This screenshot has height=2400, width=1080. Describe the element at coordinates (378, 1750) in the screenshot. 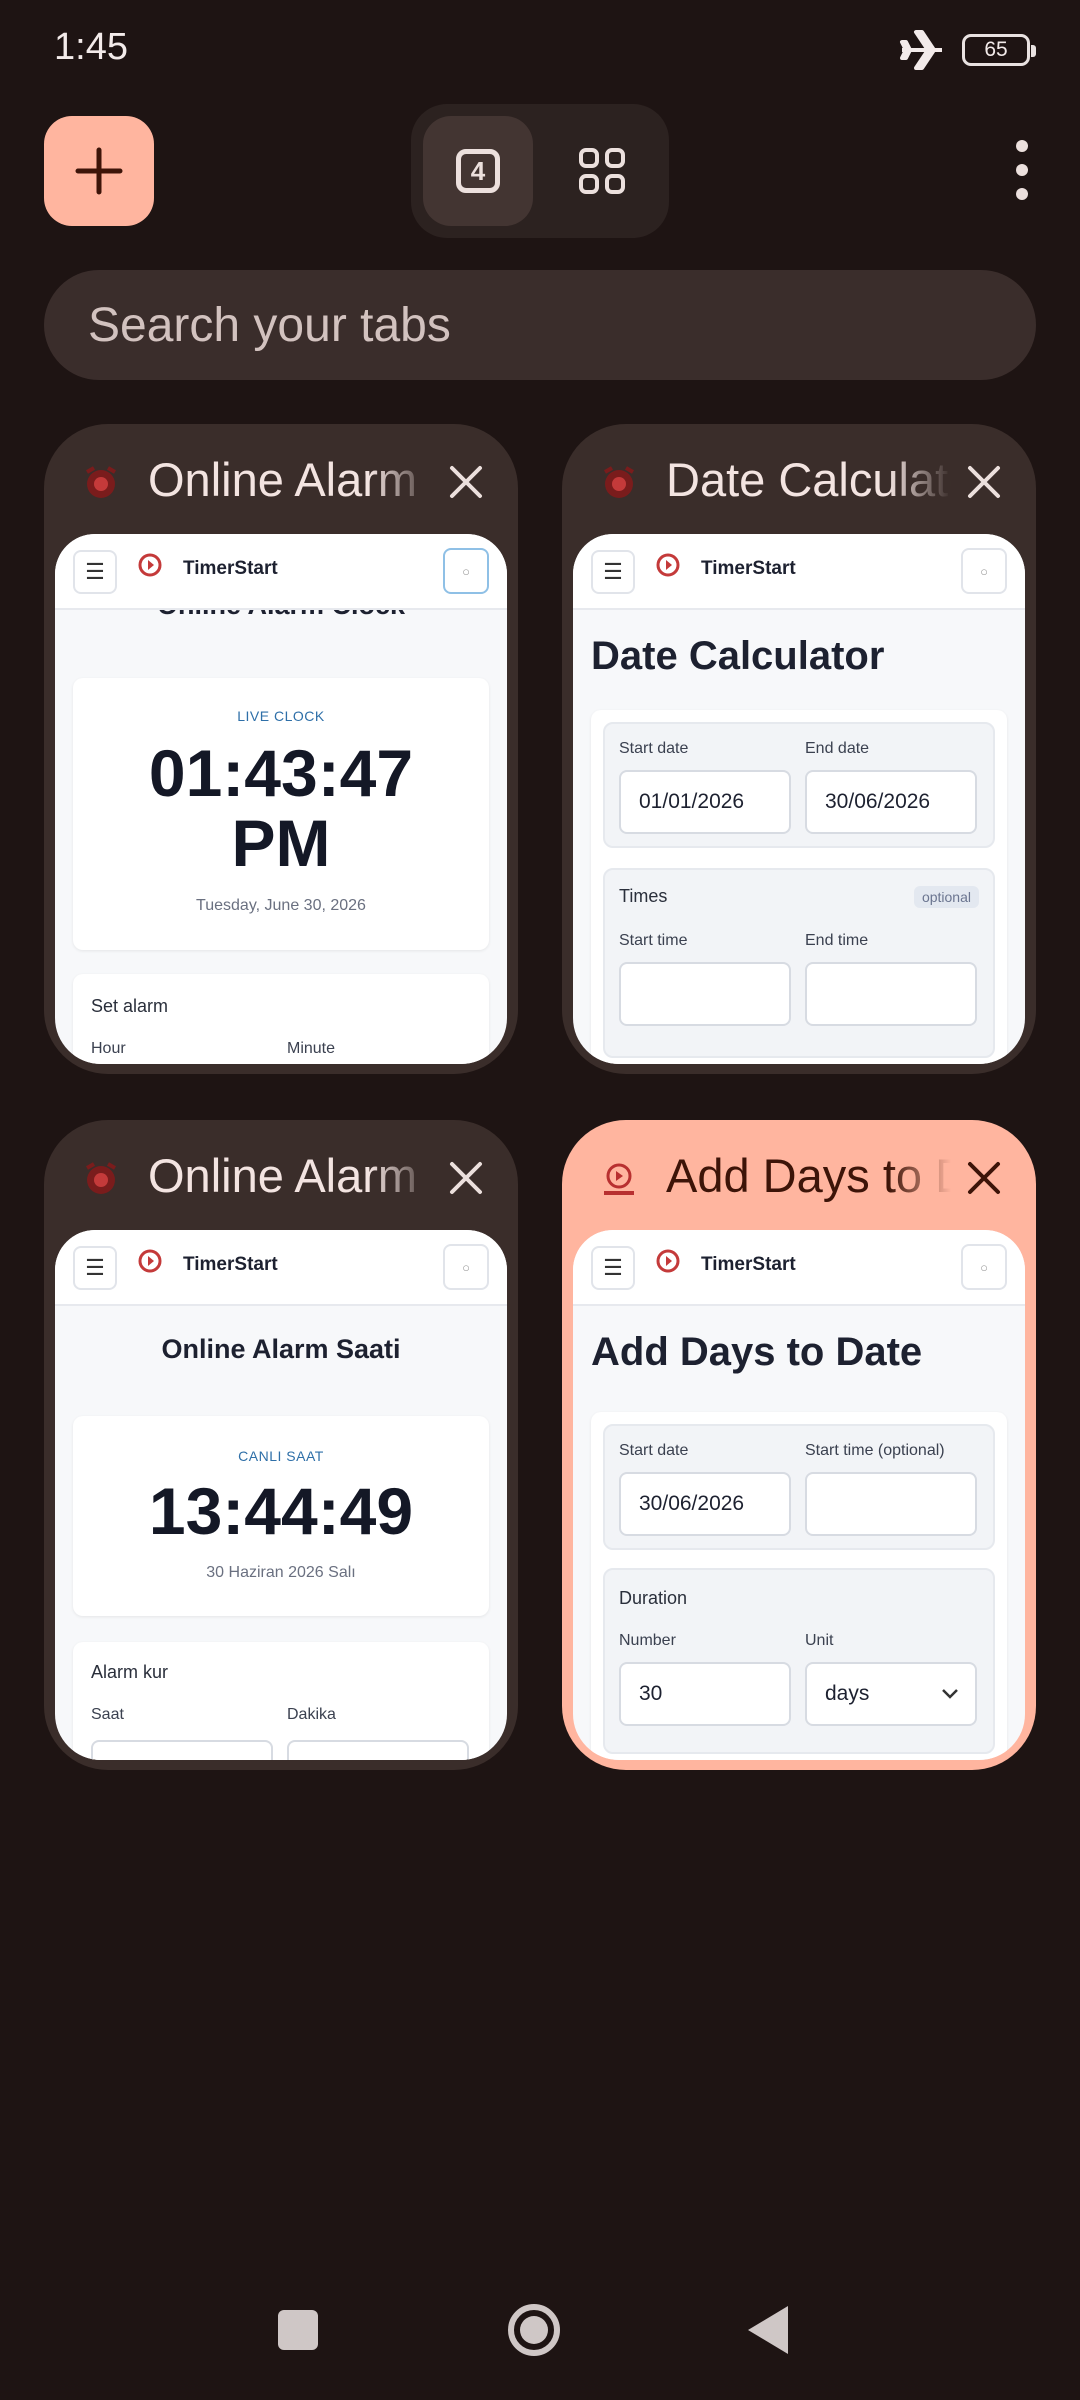

I see `minute-input` at that location.